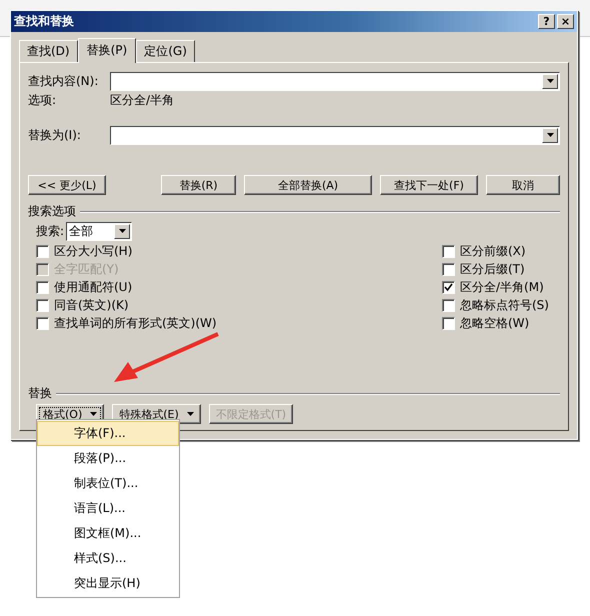 This screenshot has height=616, width=590. What do you see at coordinates (43, 100) in the screenshot?
I see `options-label: 选项:` at bounding box center [43, 100].